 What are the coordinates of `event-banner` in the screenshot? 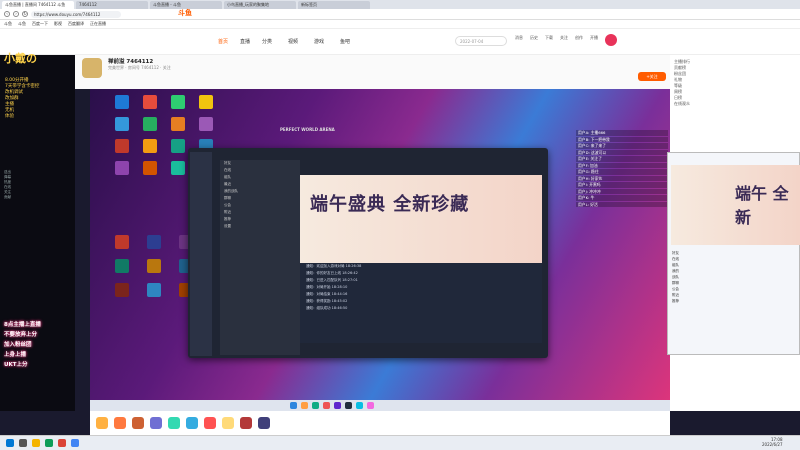 It's located at (421, 219).